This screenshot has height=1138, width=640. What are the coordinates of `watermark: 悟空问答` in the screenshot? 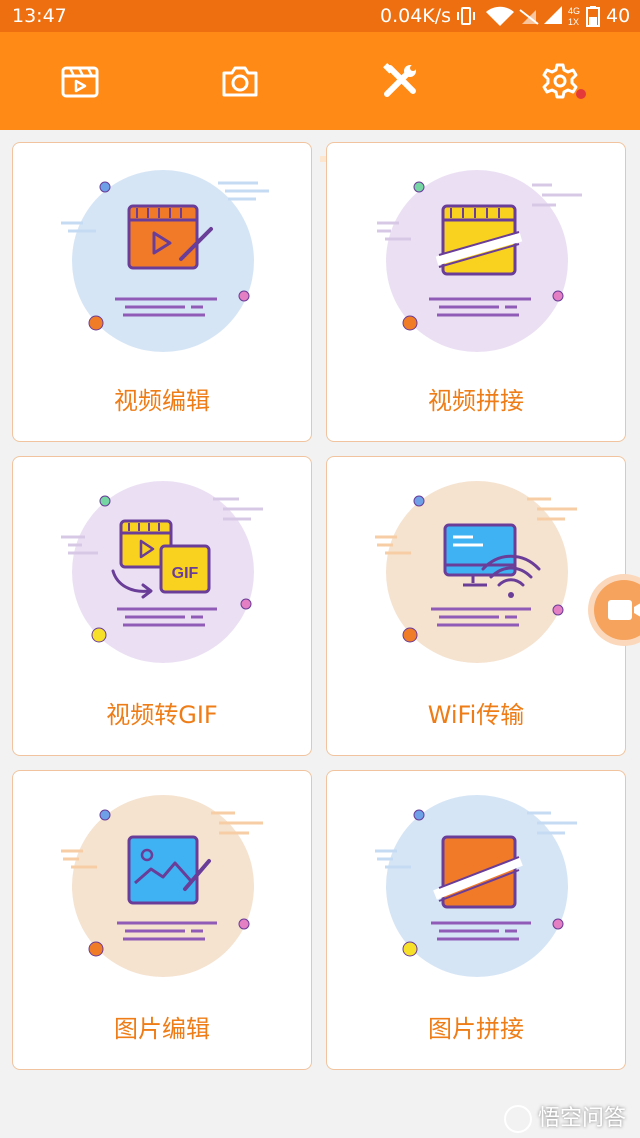 It's located at (565, 1116).